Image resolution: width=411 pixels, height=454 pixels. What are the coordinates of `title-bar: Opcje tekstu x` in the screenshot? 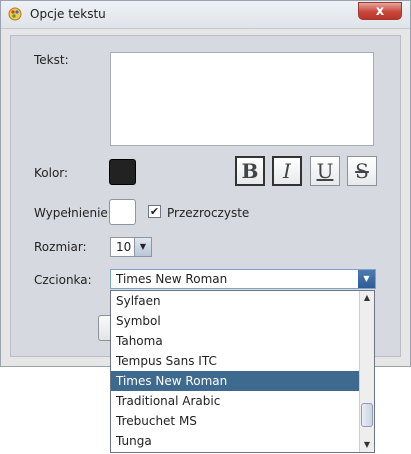 It's located at (205, 15).